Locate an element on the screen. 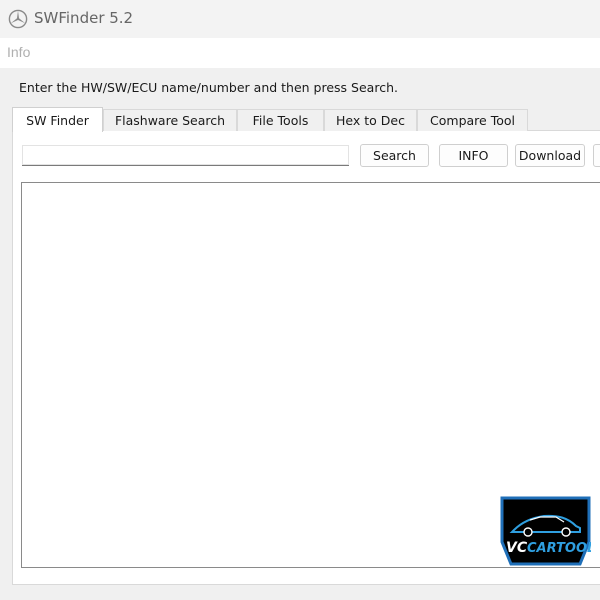  tab-compare-tool: Compare Tool is located at coordinates (472, 120).